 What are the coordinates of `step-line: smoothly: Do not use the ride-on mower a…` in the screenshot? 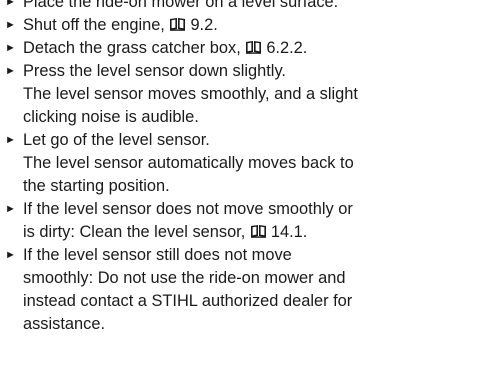 It's located at (184, 278).